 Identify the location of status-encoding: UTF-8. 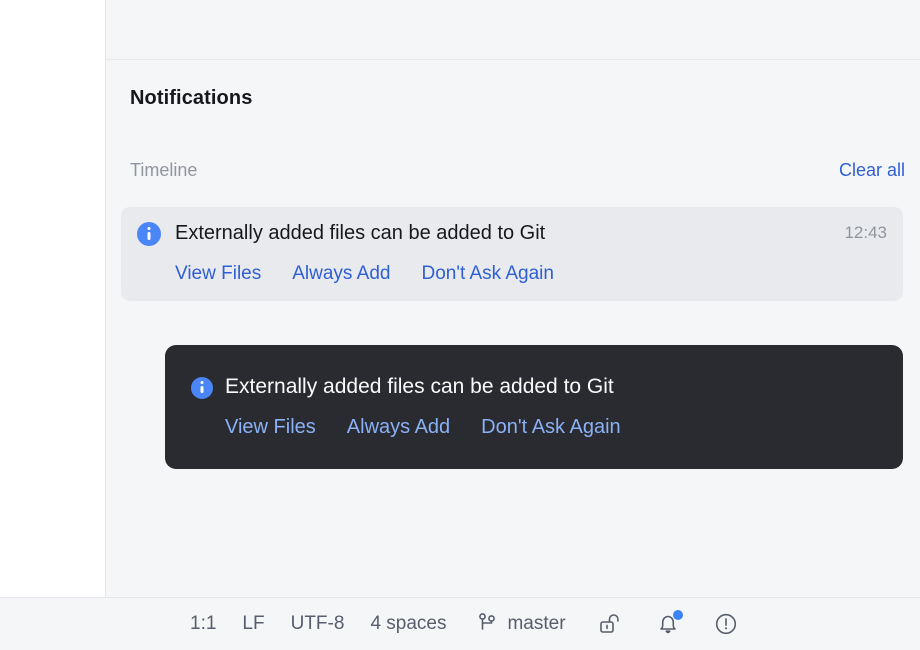
(318, 624).